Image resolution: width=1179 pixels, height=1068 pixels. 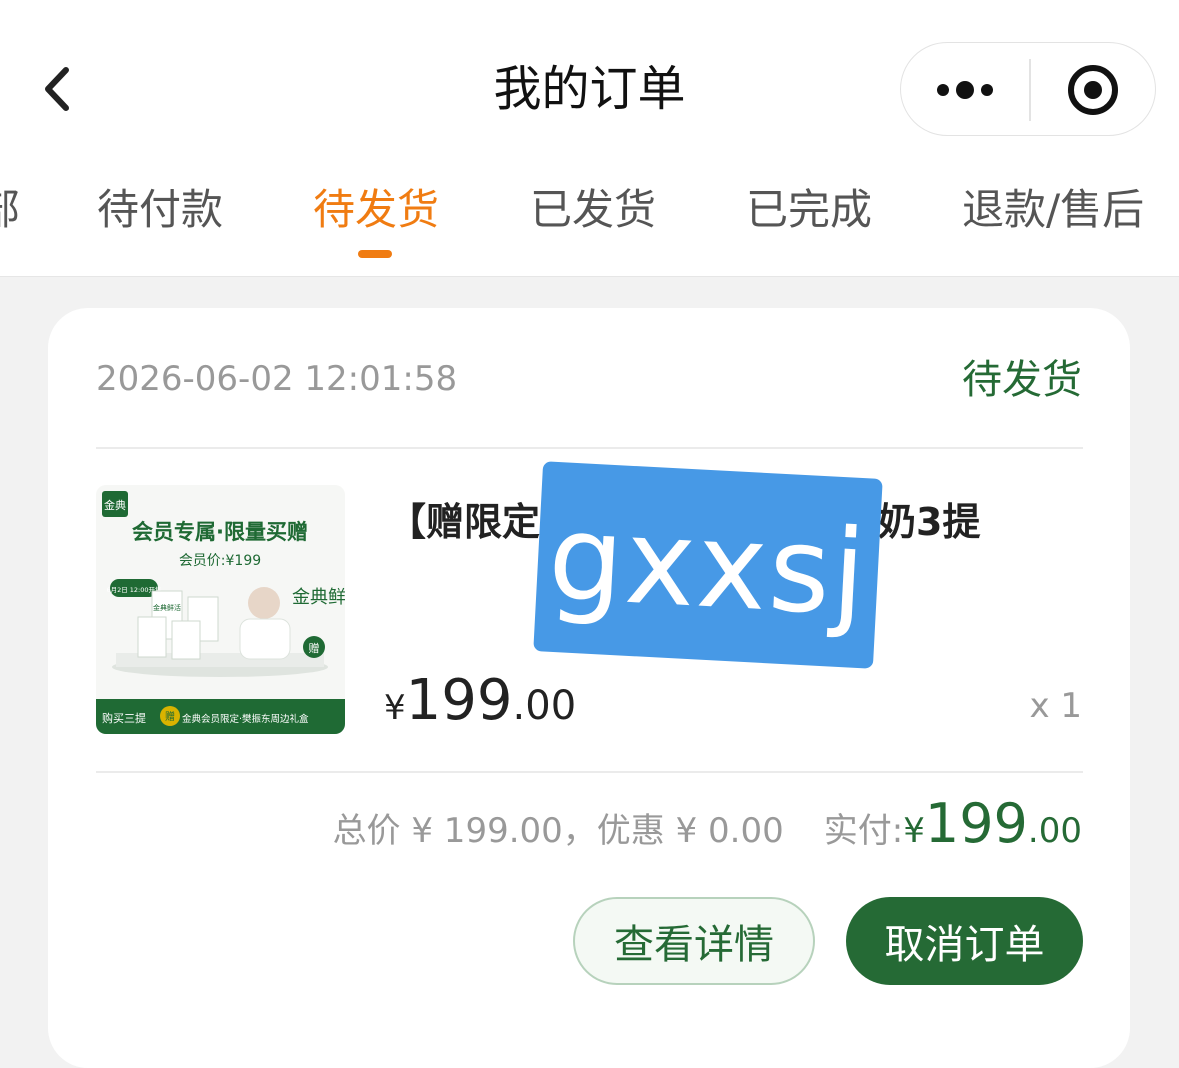 What do you see at coordinates (964, 941) in the screenshot?
I see `cancel-order-button: 取消订单` at bounding box center [964, 941].